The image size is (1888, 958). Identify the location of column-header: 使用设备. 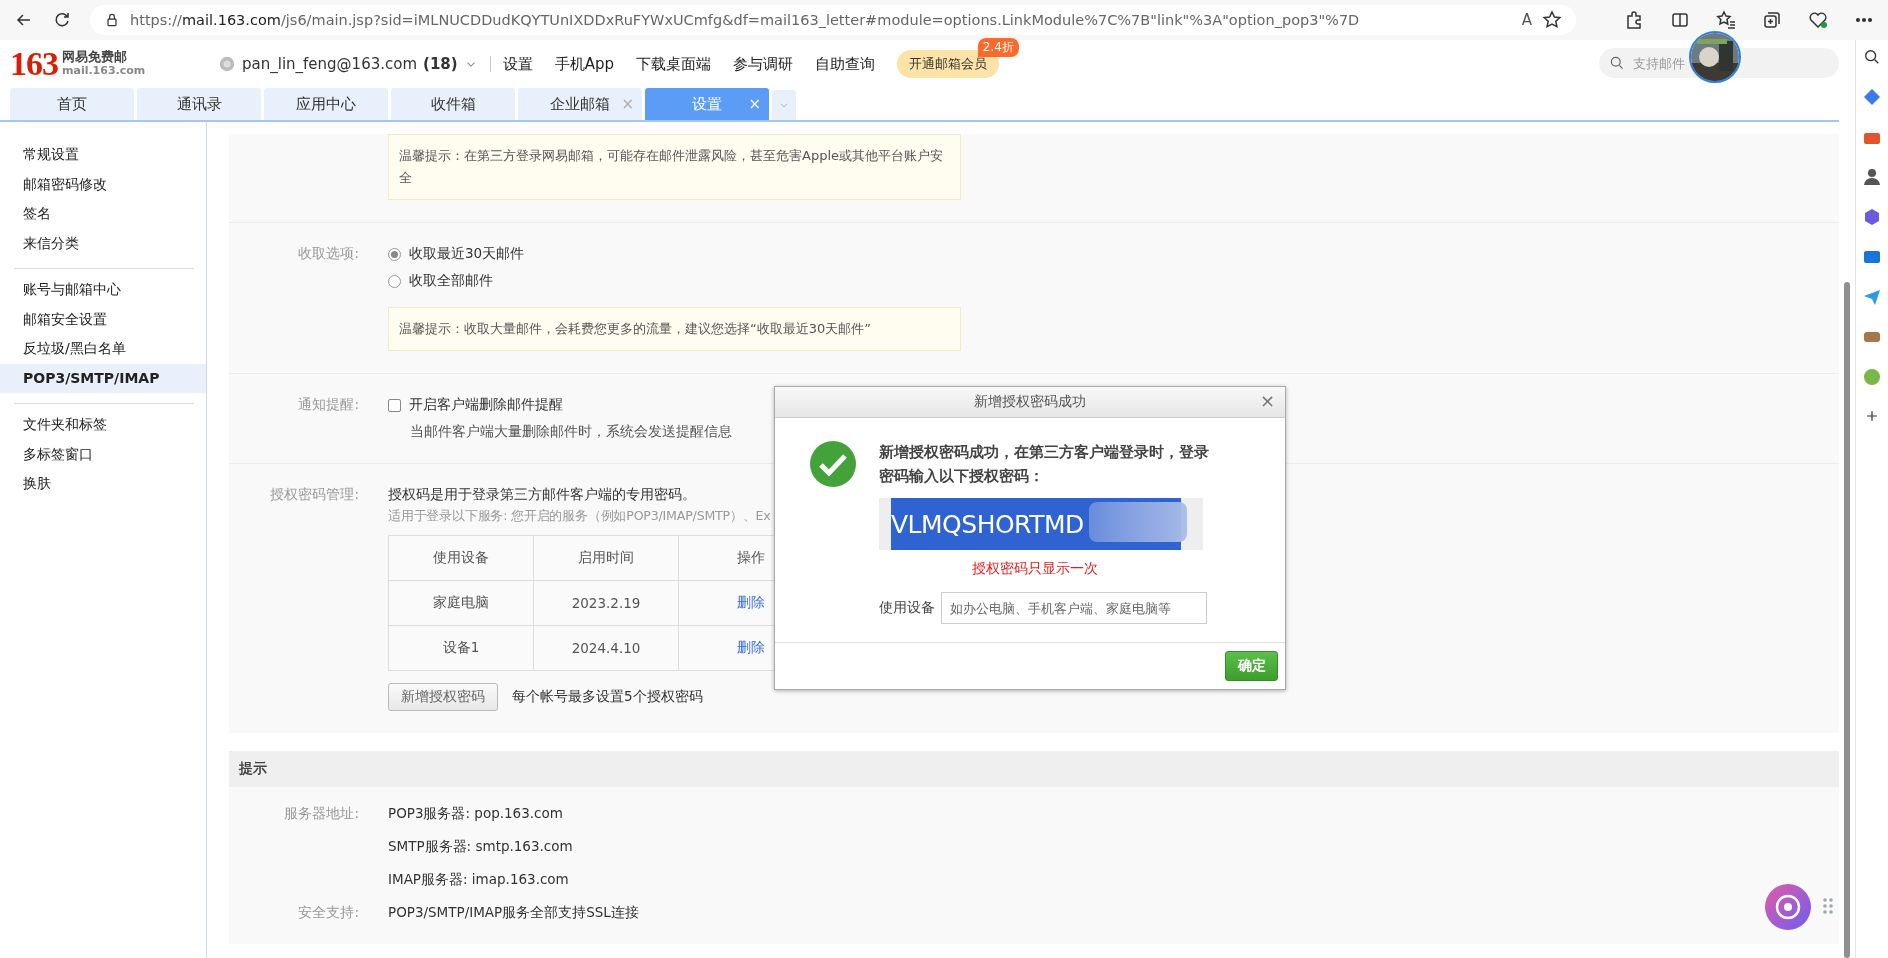
(461, 558).